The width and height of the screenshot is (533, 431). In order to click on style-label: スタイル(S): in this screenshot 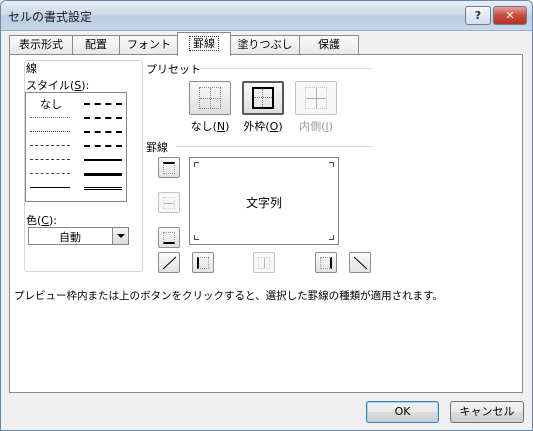, I will do `click(58, 85)`.